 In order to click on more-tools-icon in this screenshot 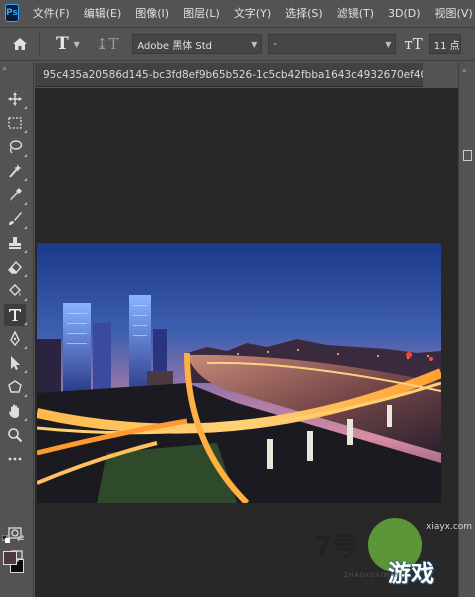, I will do `click(15, 459)`.